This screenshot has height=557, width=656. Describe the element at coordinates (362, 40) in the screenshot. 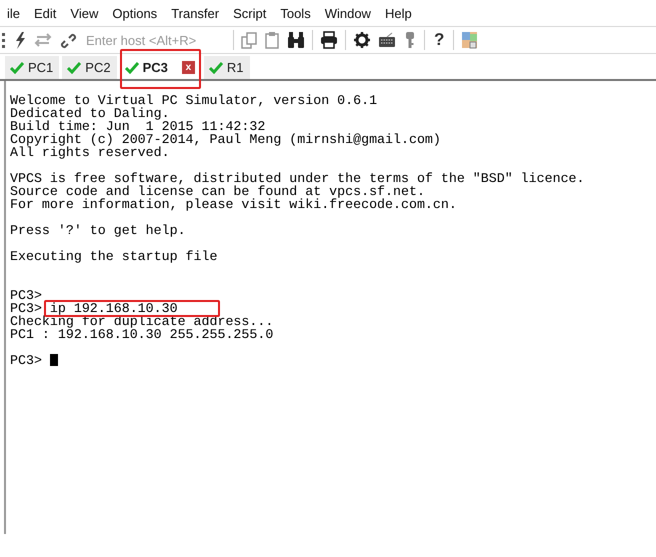

I see `gear-icon` at that location.